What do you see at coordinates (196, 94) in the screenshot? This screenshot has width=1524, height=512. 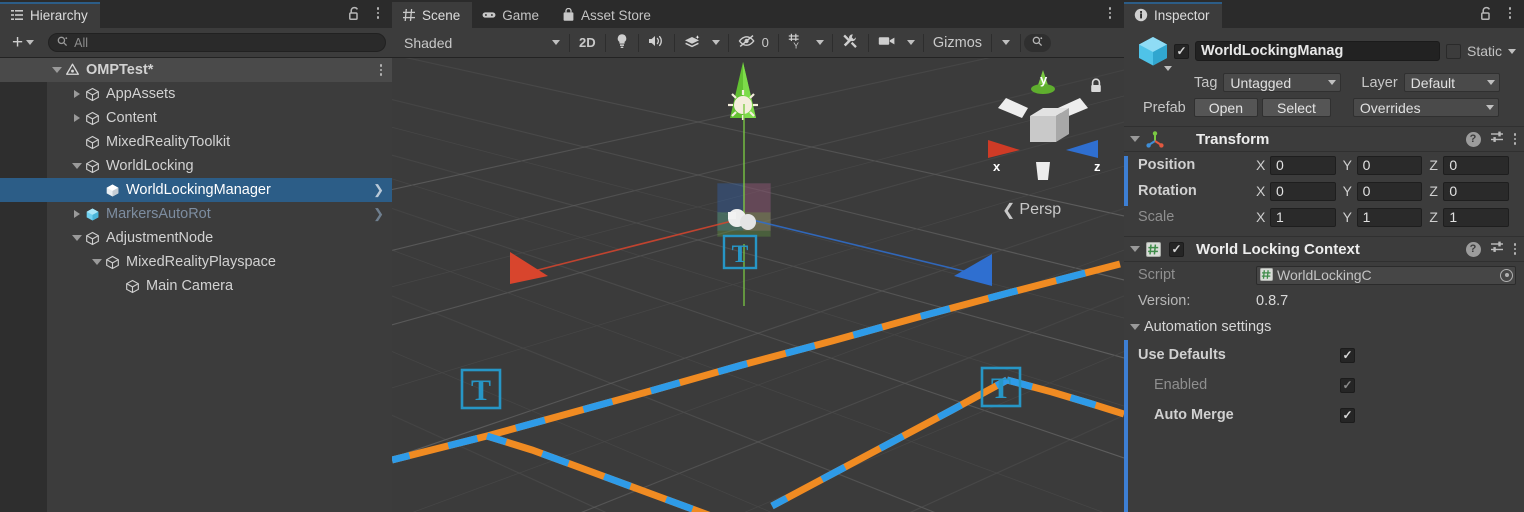 I see `tree-row-appassets: AppAssets` at bounding box center [196, 94].